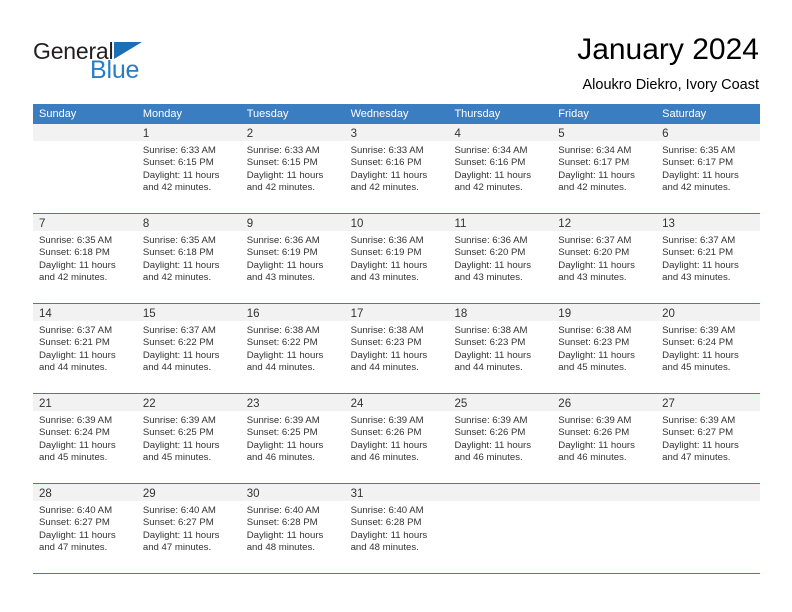  What do you see at coordinates (45, 404) in the screenshot?
I see `day-number: 21` at bounding box center [45, 404].